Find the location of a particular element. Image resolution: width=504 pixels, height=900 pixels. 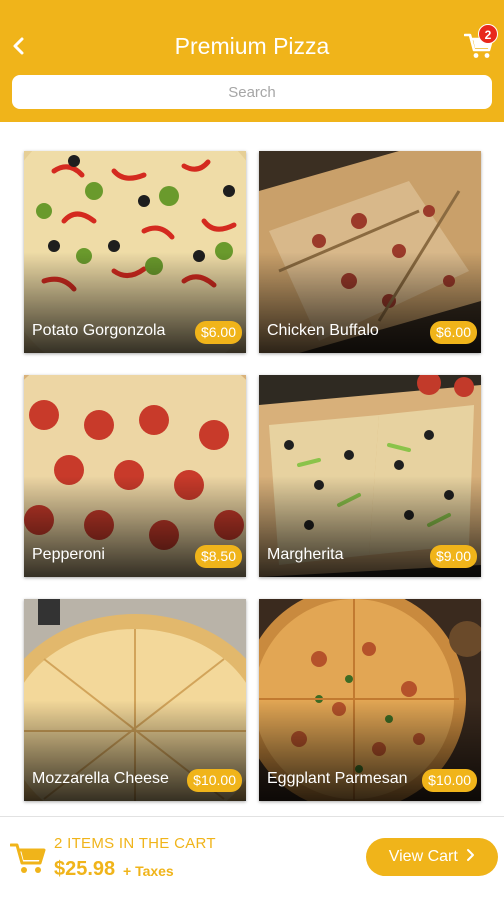

product-name: Potato Gorgonzola is located at coordinates (99, 330).